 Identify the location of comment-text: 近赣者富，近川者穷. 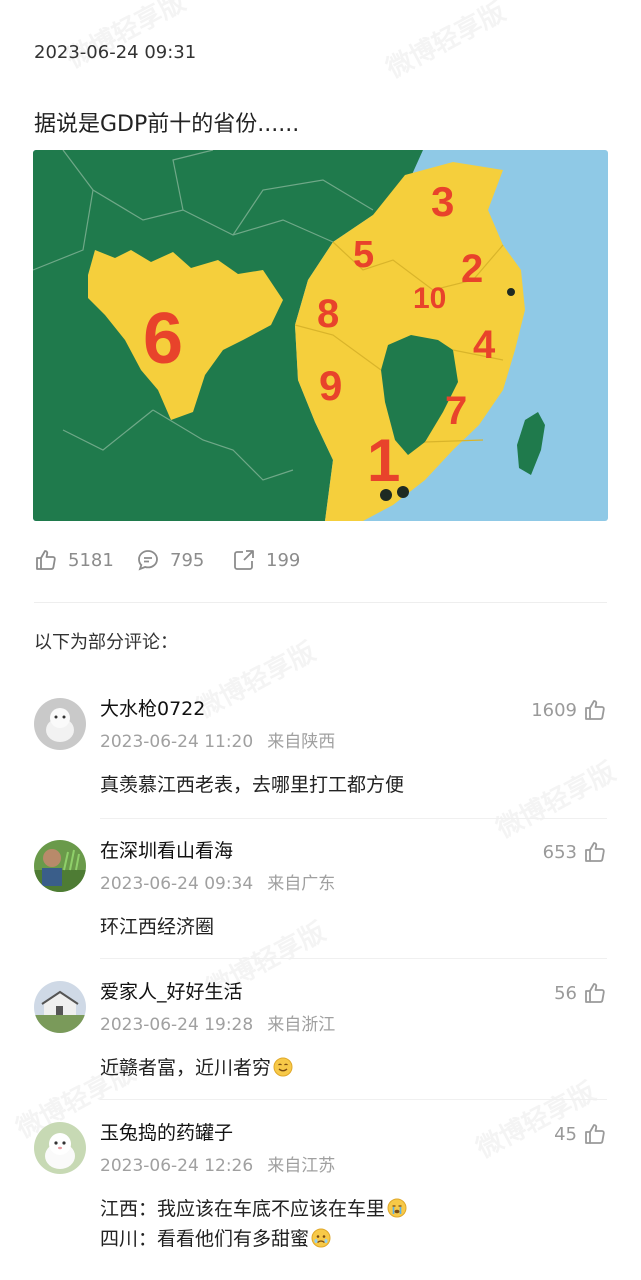
(196, 1066).